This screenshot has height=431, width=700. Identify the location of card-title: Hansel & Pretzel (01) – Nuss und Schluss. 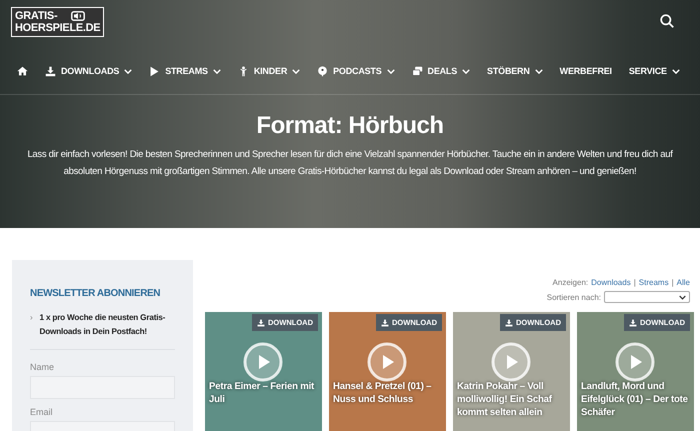
(388, 393).